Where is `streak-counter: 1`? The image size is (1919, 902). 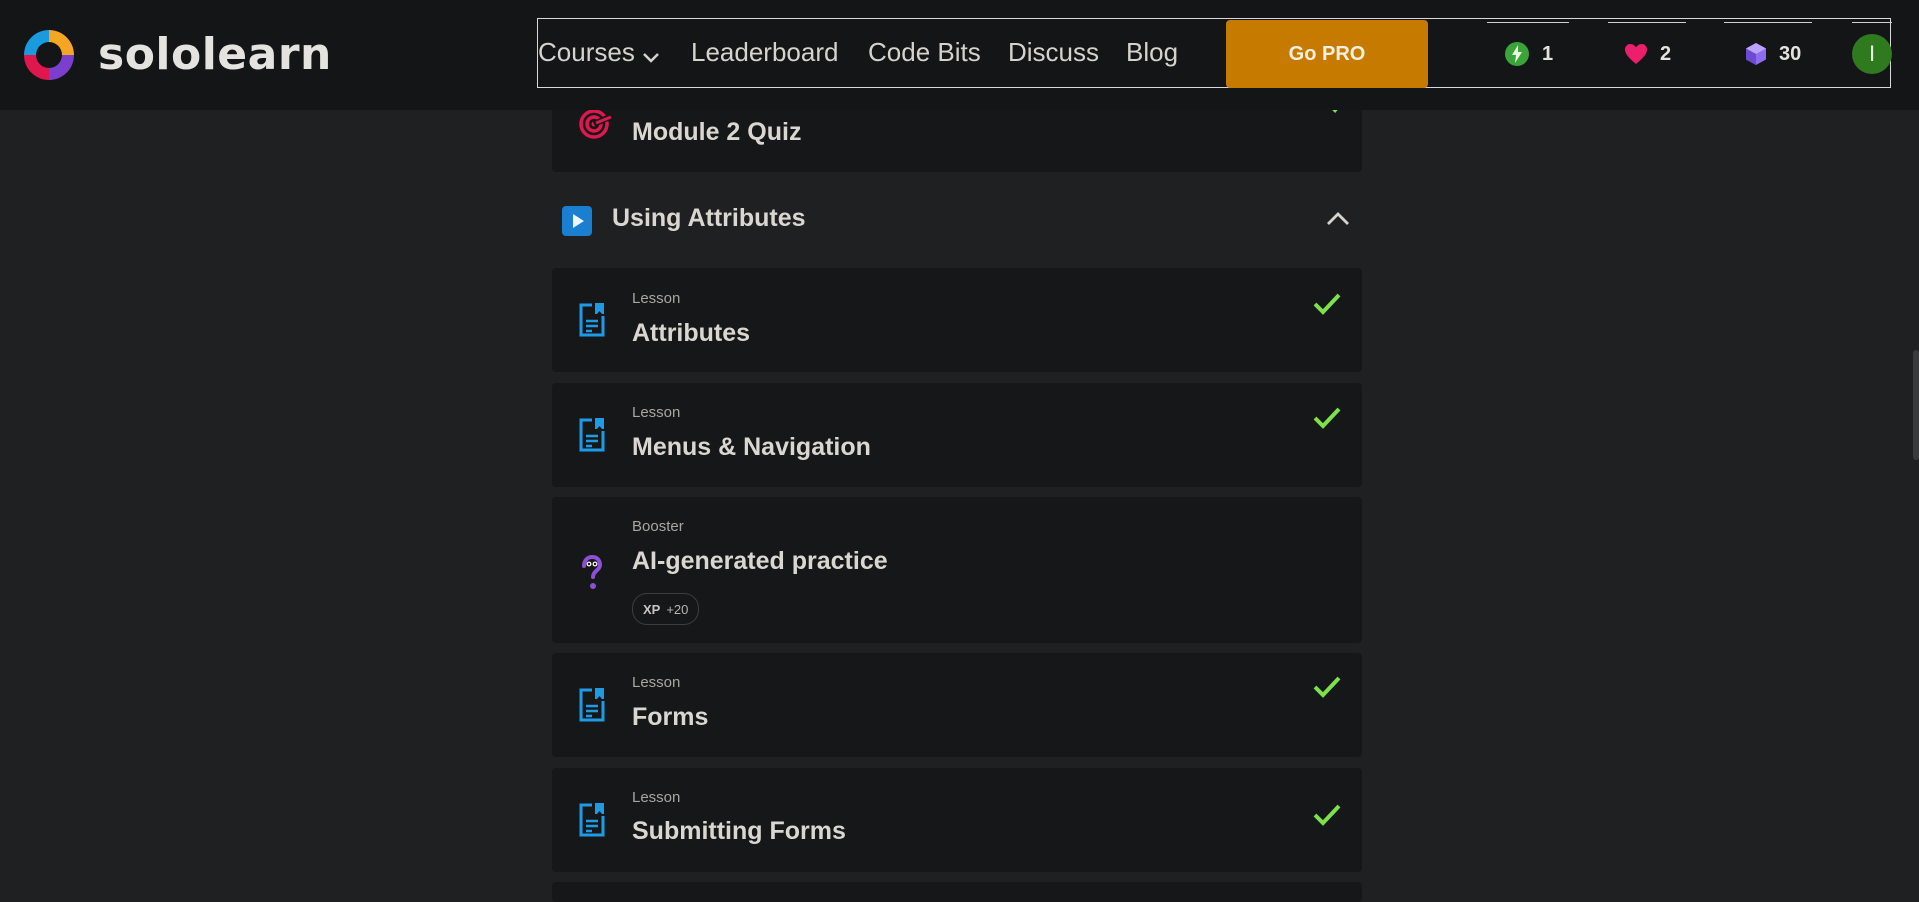 streak-counter: 1 is located at coordinates (1528, 54).